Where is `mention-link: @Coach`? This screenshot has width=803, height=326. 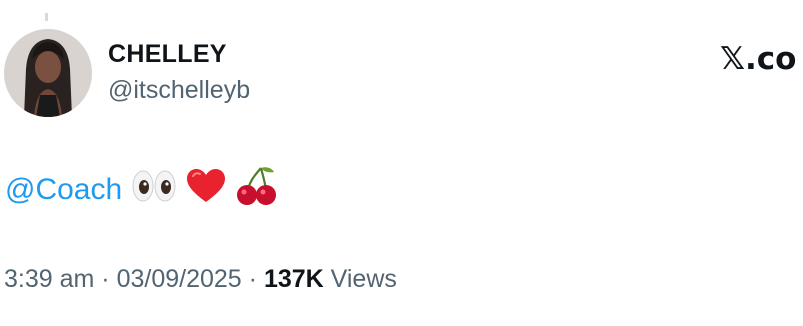
mention-link: @Coach is located at coordinates (63, 190).